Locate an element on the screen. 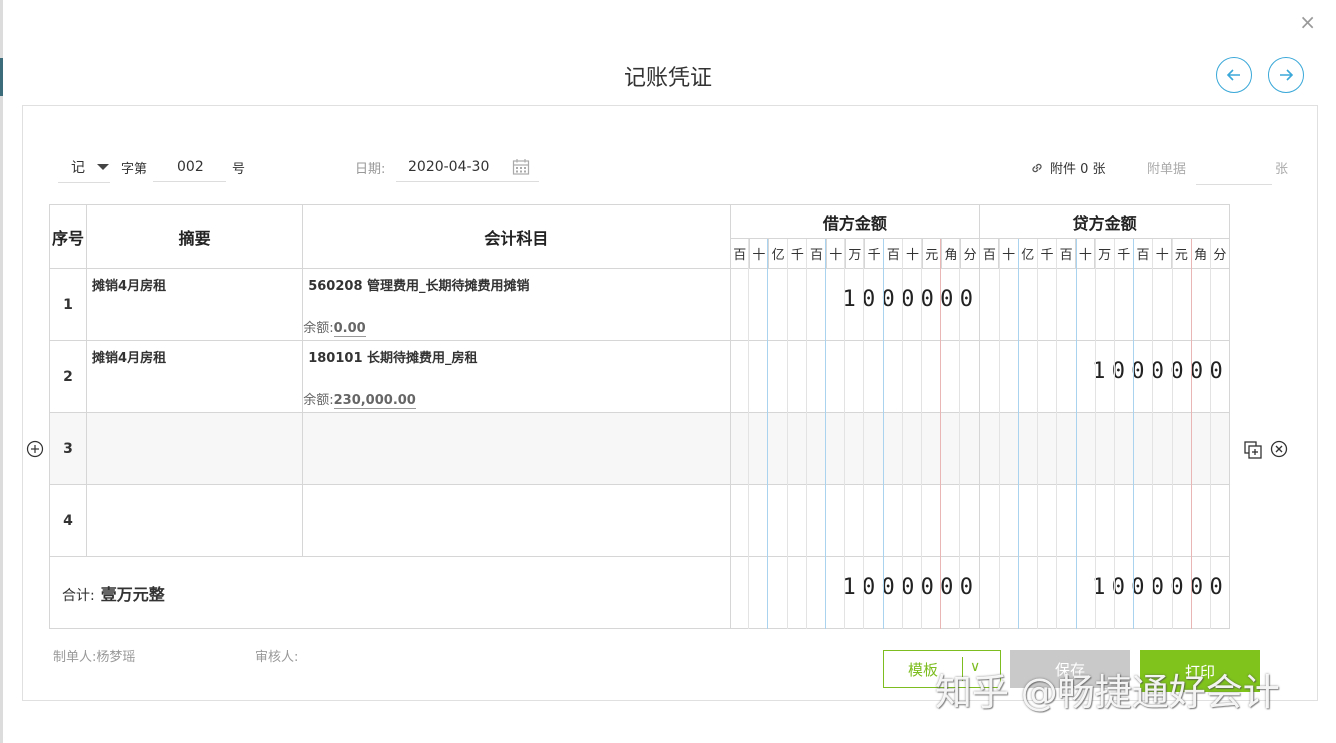  total-cell: 合计: 壹万元整 is located at coordinates (390, 592).